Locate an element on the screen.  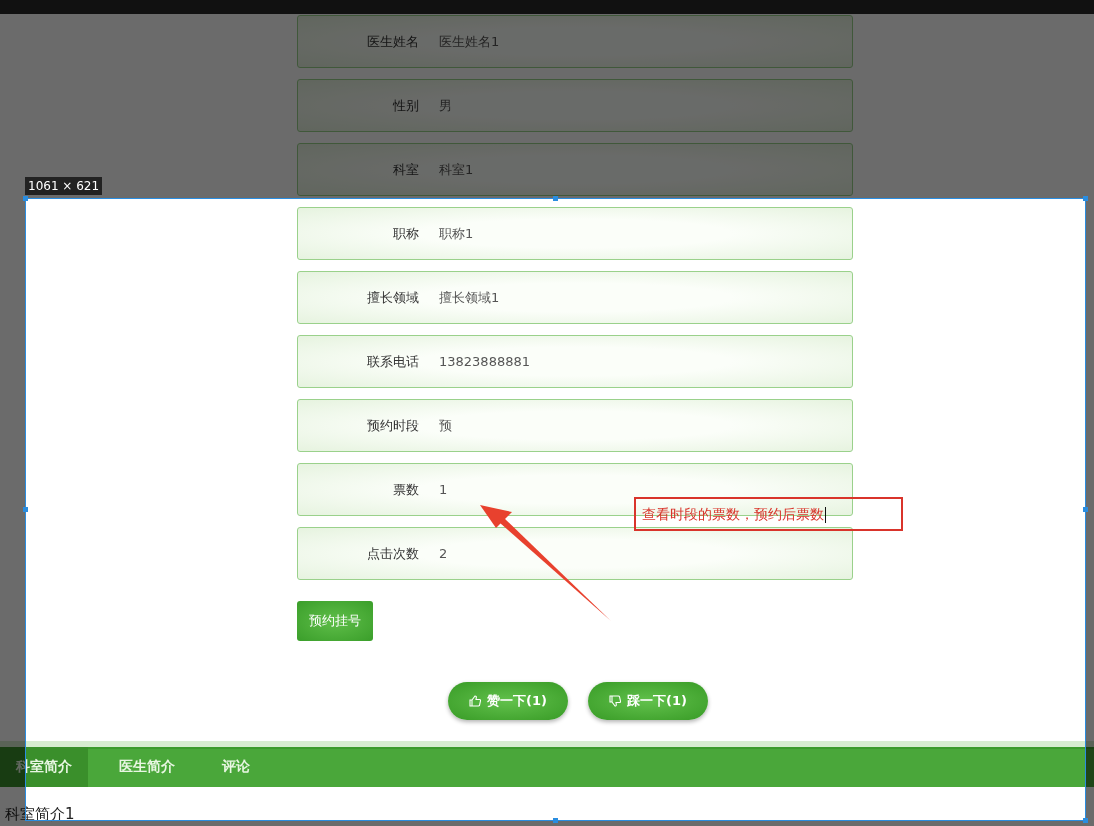
field-label: 票数 is located at coordinates (405, 489).